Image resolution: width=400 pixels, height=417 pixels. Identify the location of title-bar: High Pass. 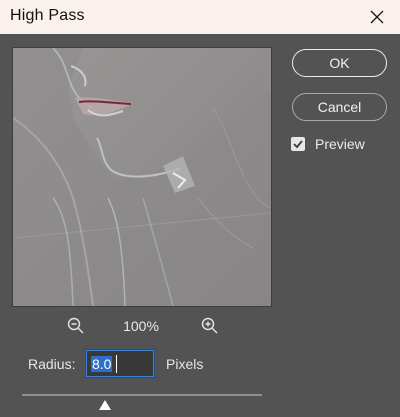
(200, 17).